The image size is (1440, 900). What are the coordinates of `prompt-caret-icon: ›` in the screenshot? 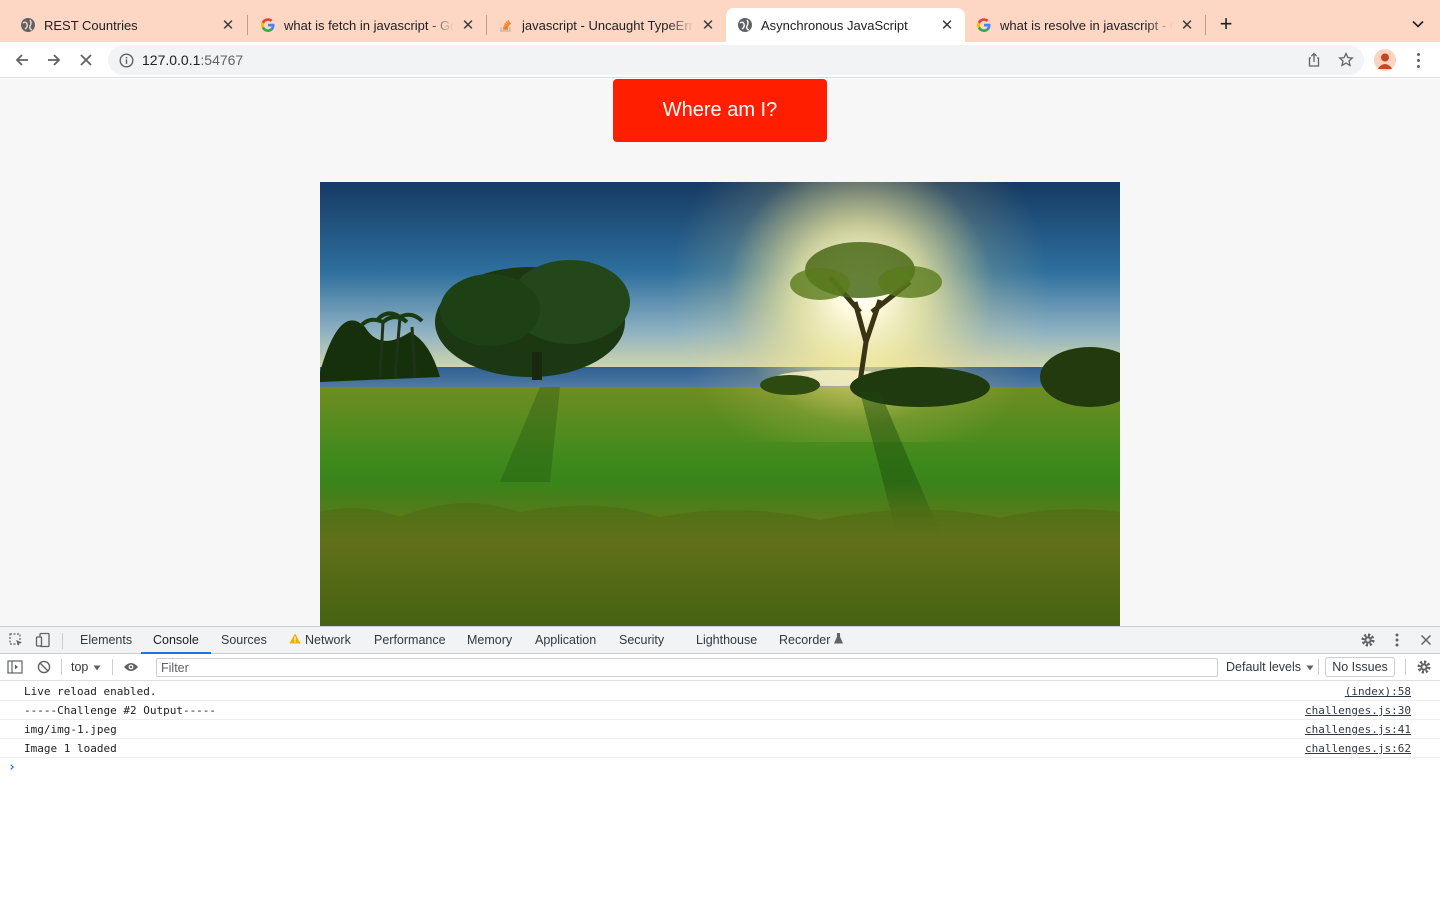 It's located at (12, 767).